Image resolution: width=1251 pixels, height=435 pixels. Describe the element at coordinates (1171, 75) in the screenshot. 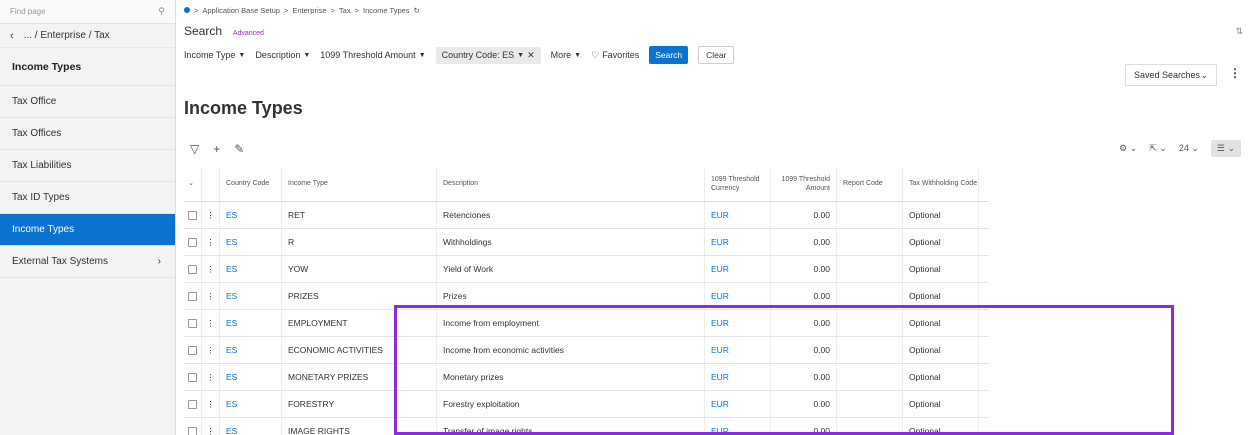

I see `saved-searches-dropdown: Saved Searches ⌄` at that location.